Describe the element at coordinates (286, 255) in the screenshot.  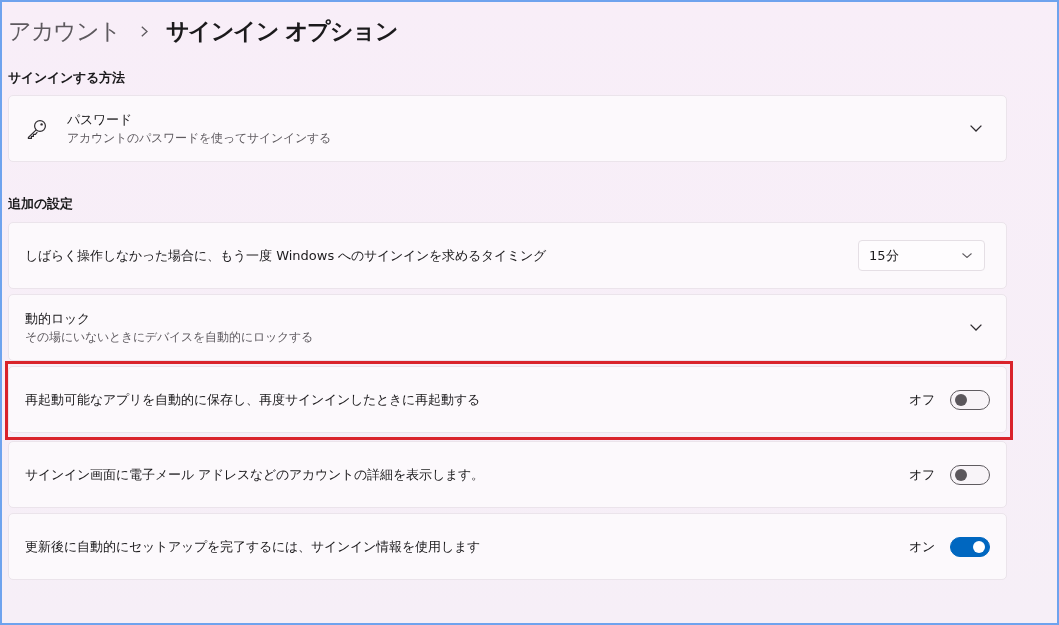
I see `setting-title: しばらく操作しなかった場合に、もう一度 Windows へのサインインを求めるタイミング` at that location.